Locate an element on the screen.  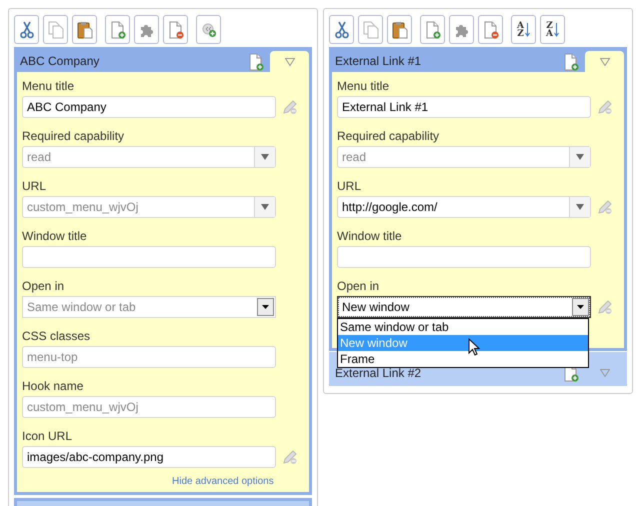
text-field: custom_menu_wjvOj is located at coordinates (149, 407).